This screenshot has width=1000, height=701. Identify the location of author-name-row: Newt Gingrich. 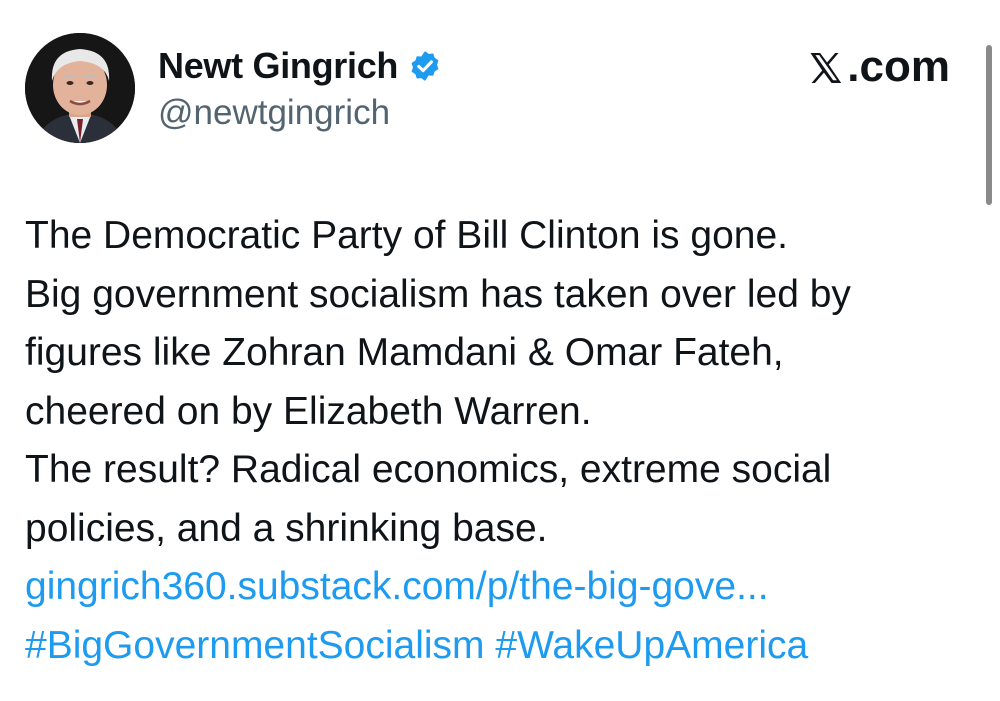
(300, 66).